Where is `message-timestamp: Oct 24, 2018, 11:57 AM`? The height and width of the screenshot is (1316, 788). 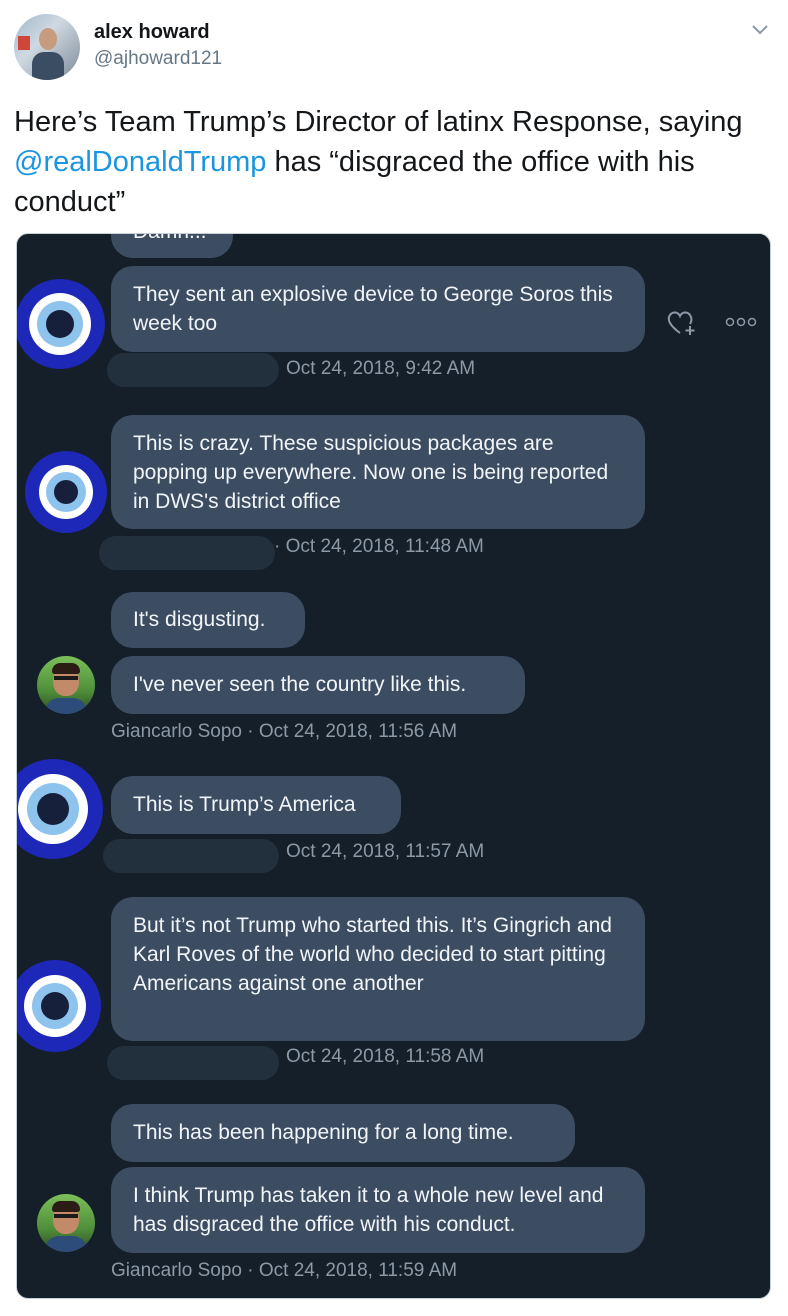
message-timestamp: Oct 24, 2018, 11:57 AM is located at coordinates (385, 851).